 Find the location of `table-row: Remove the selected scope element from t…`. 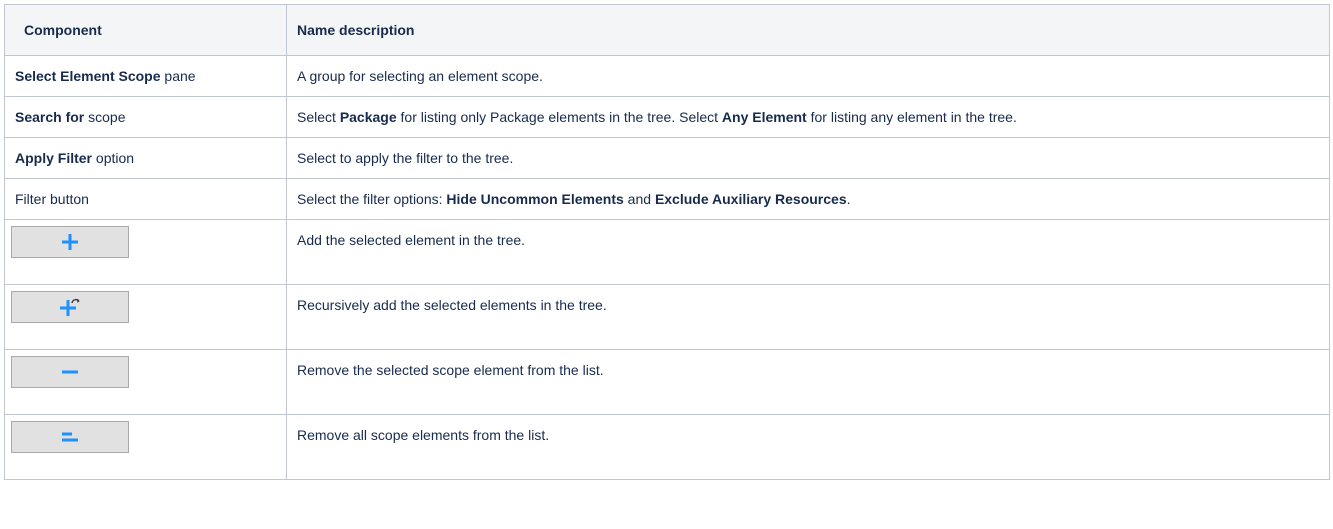

table-row: Remove the selected scope element from t… is located at coordinates (667, 382).